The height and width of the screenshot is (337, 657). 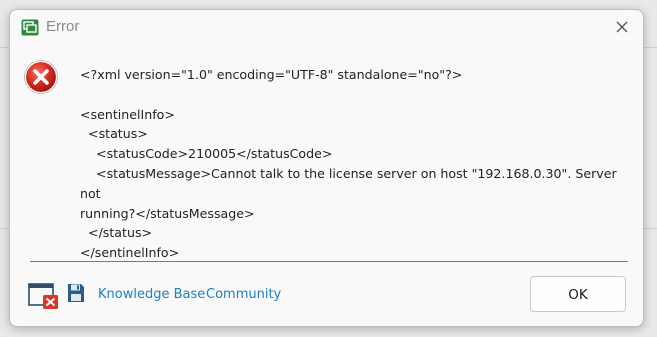 What do you see at coordinates (30, 27) in the screenshot?
I see `app-window-icon` at bounding box center [30, 27].